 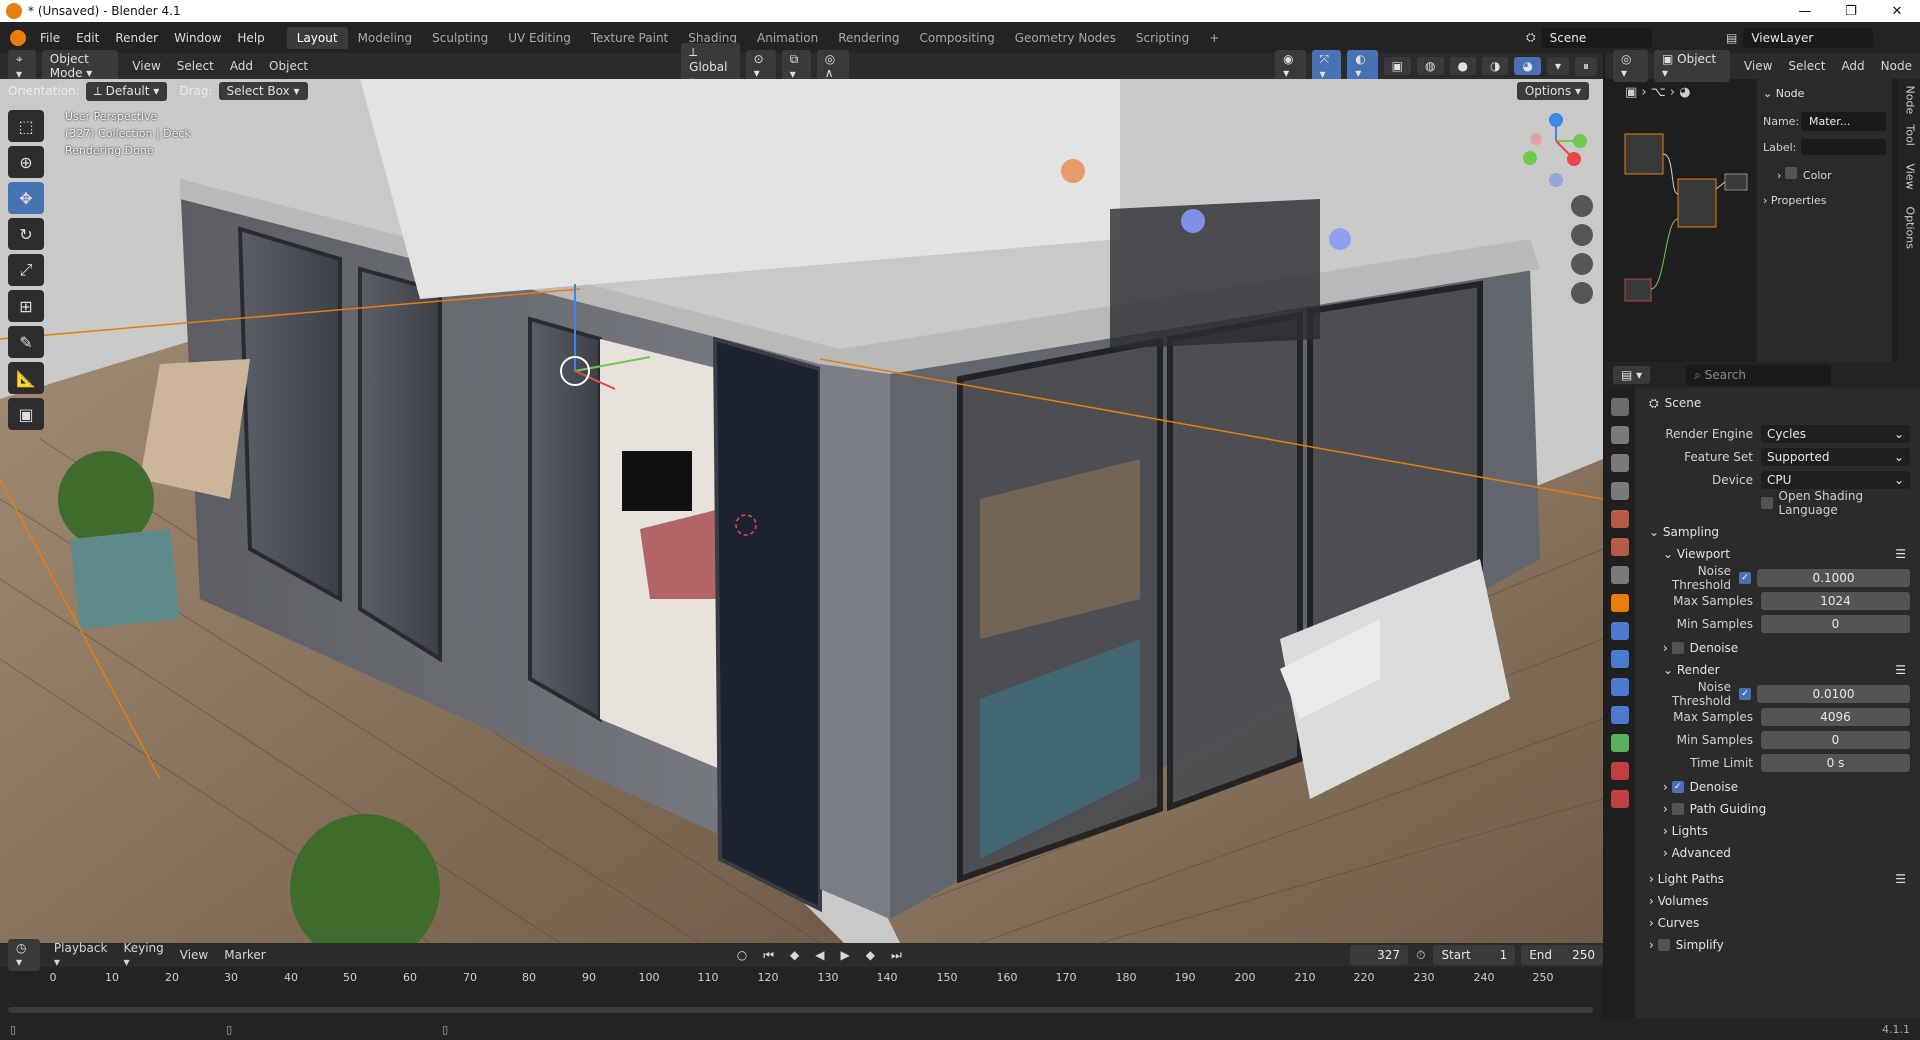 I want to click on menu-help: Help, so click(x=250, y=38).